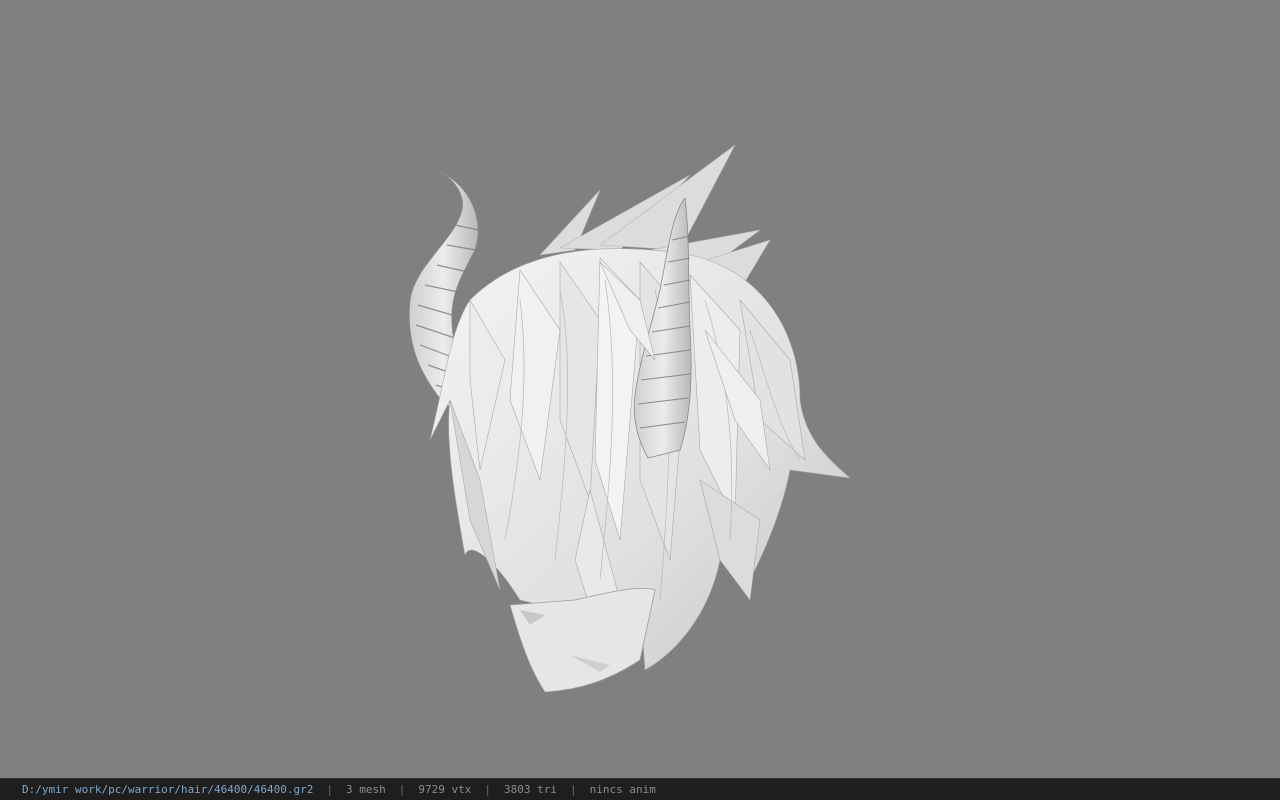 The width and height of the screenshot is (1280, 800). What do you see at coordinates (582, 640) in the screenshot?
I see `jaw-mask` at bounding box center [582, 640].